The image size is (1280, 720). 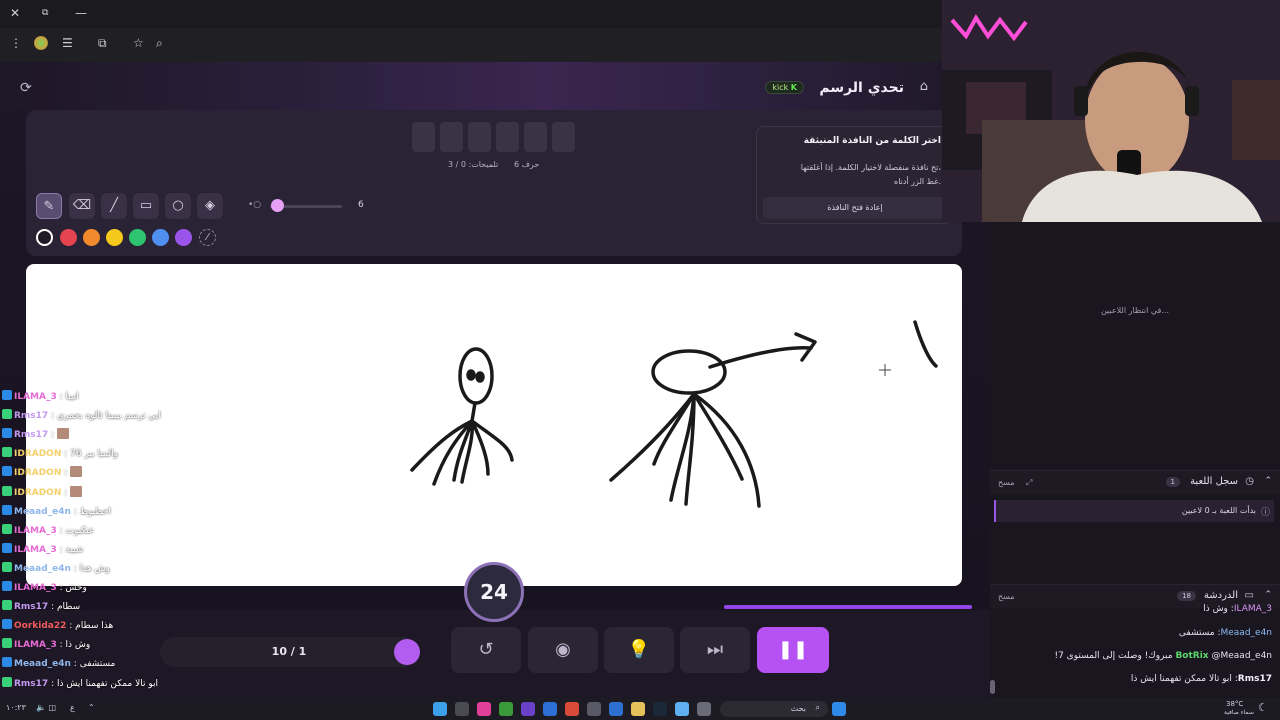 I want to click on menu-icon: ⋮, so click(x=16, y=43).